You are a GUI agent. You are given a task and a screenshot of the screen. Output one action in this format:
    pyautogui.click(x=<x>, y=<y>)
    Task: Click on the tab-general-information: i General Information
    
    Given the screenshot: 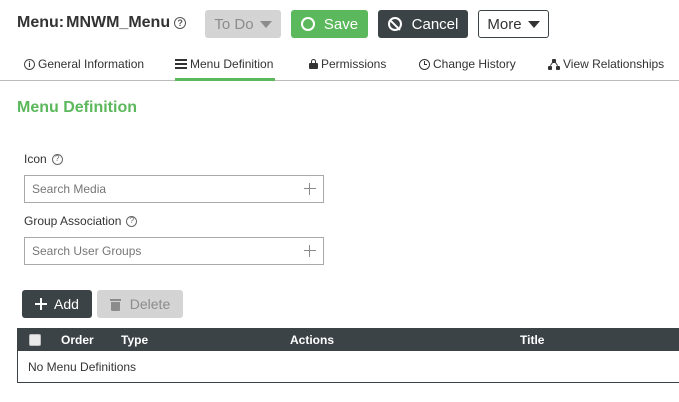 What is the action you would take?
    pyautogui.click(x=84, y=64)
    